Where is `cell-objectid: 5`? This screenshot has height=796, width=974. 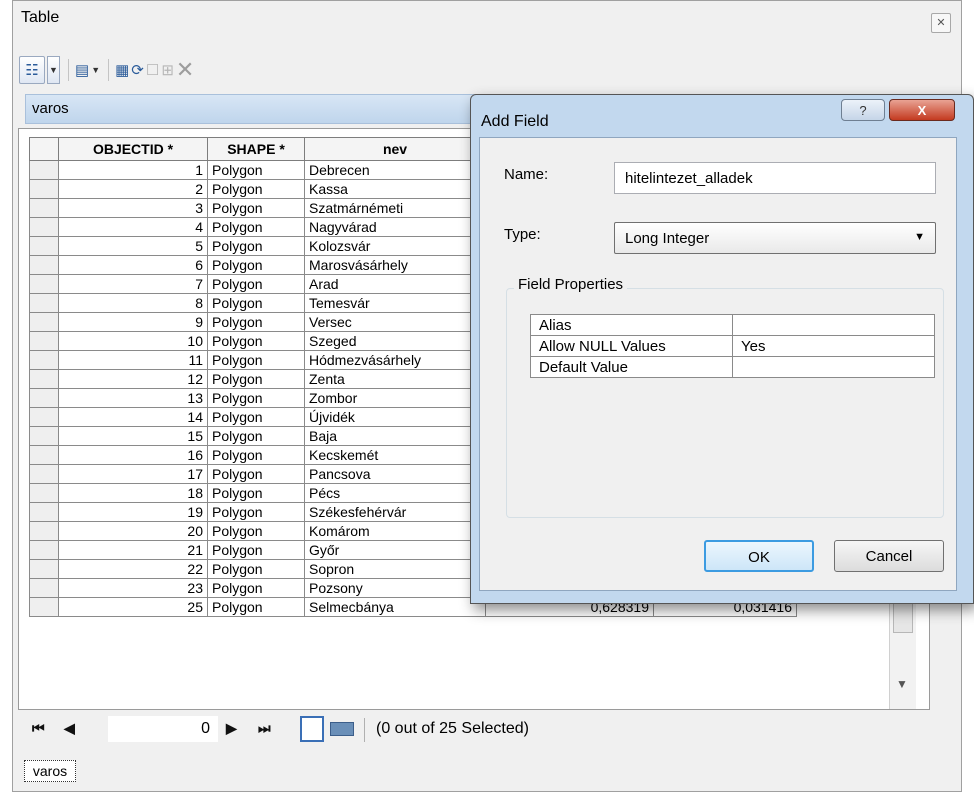
cell-objectid: 5 is located at coordinates (133, 246).